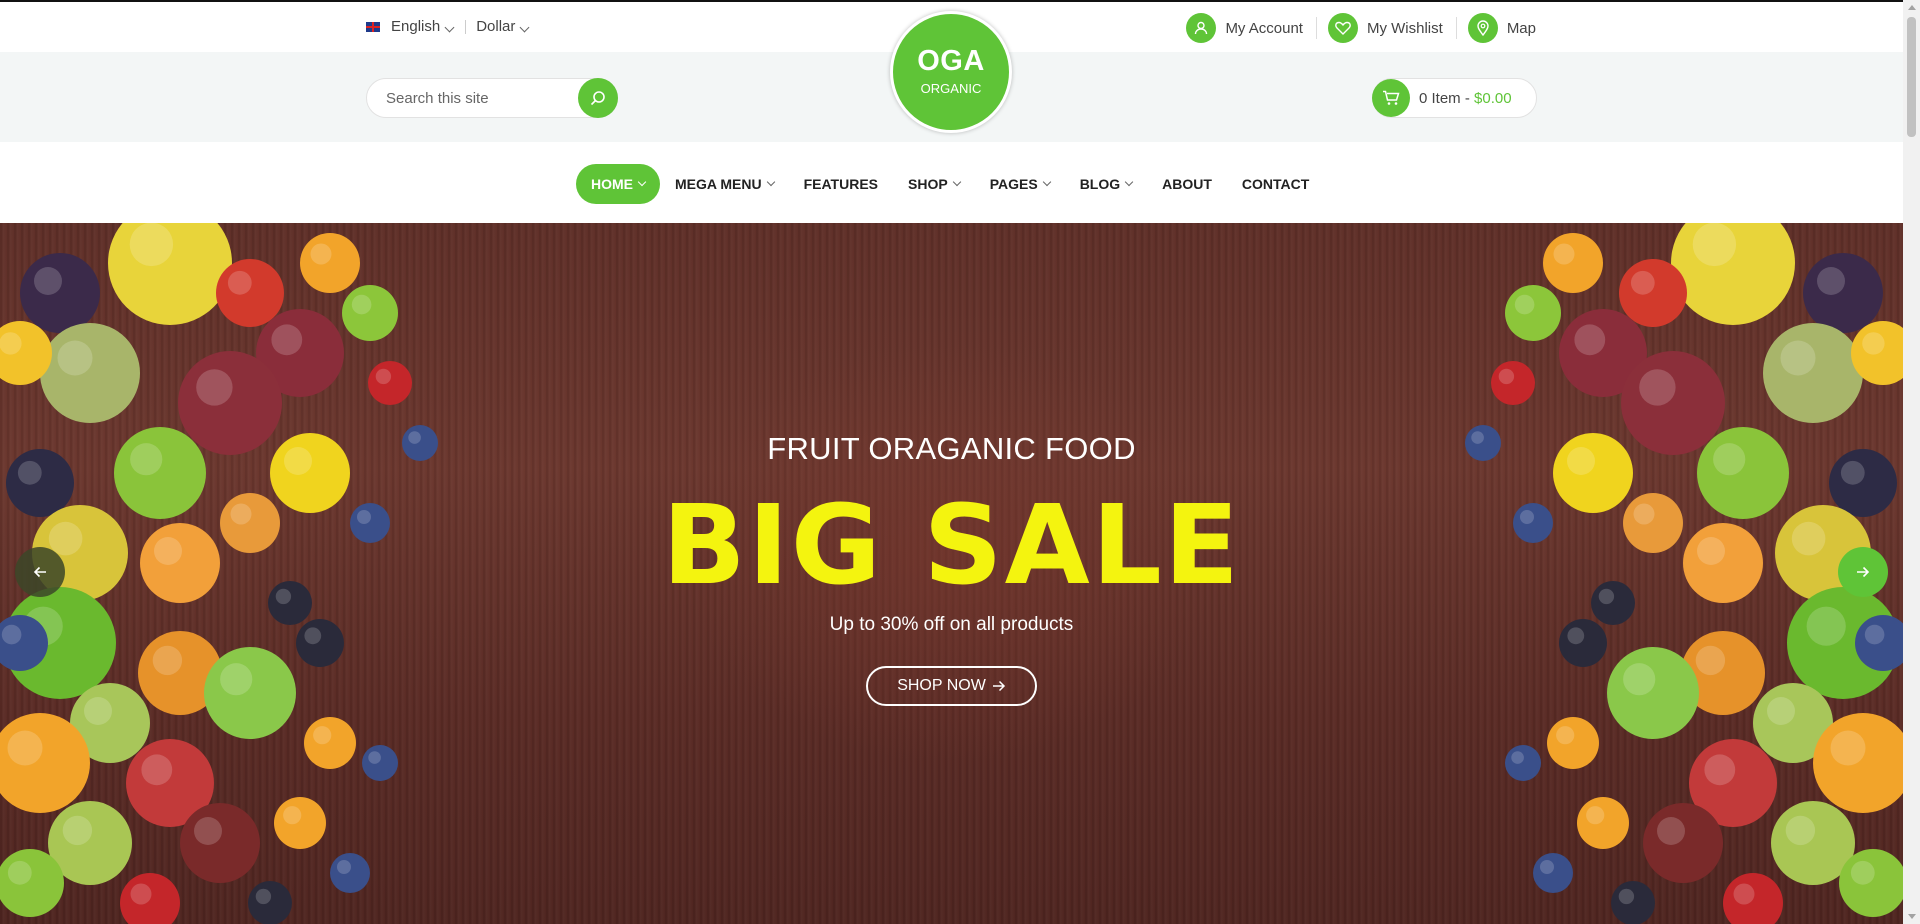  What do you see at coordinates (1013, 184) in the screenshot?
I see `nav-item-label: PAGES` at bounding box center [1013, 184].